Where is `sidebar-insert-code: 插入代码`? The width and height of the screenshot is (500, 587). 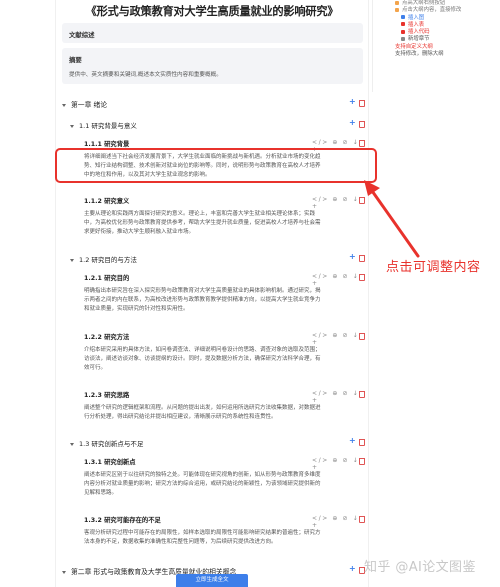 sidebar-insert-code: 插入代码 is located at coordinates (436, 32).